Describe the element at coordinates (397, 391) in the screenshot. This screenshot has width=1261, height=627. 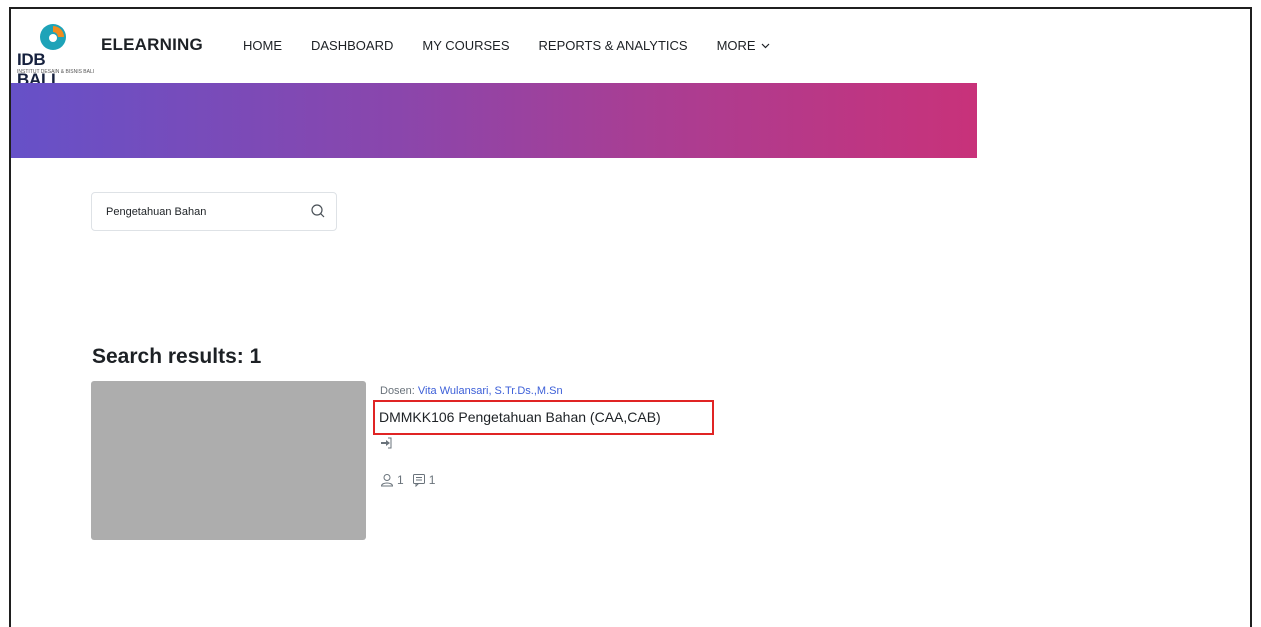
I see `teacher-prefix: Dosen:` at that location.